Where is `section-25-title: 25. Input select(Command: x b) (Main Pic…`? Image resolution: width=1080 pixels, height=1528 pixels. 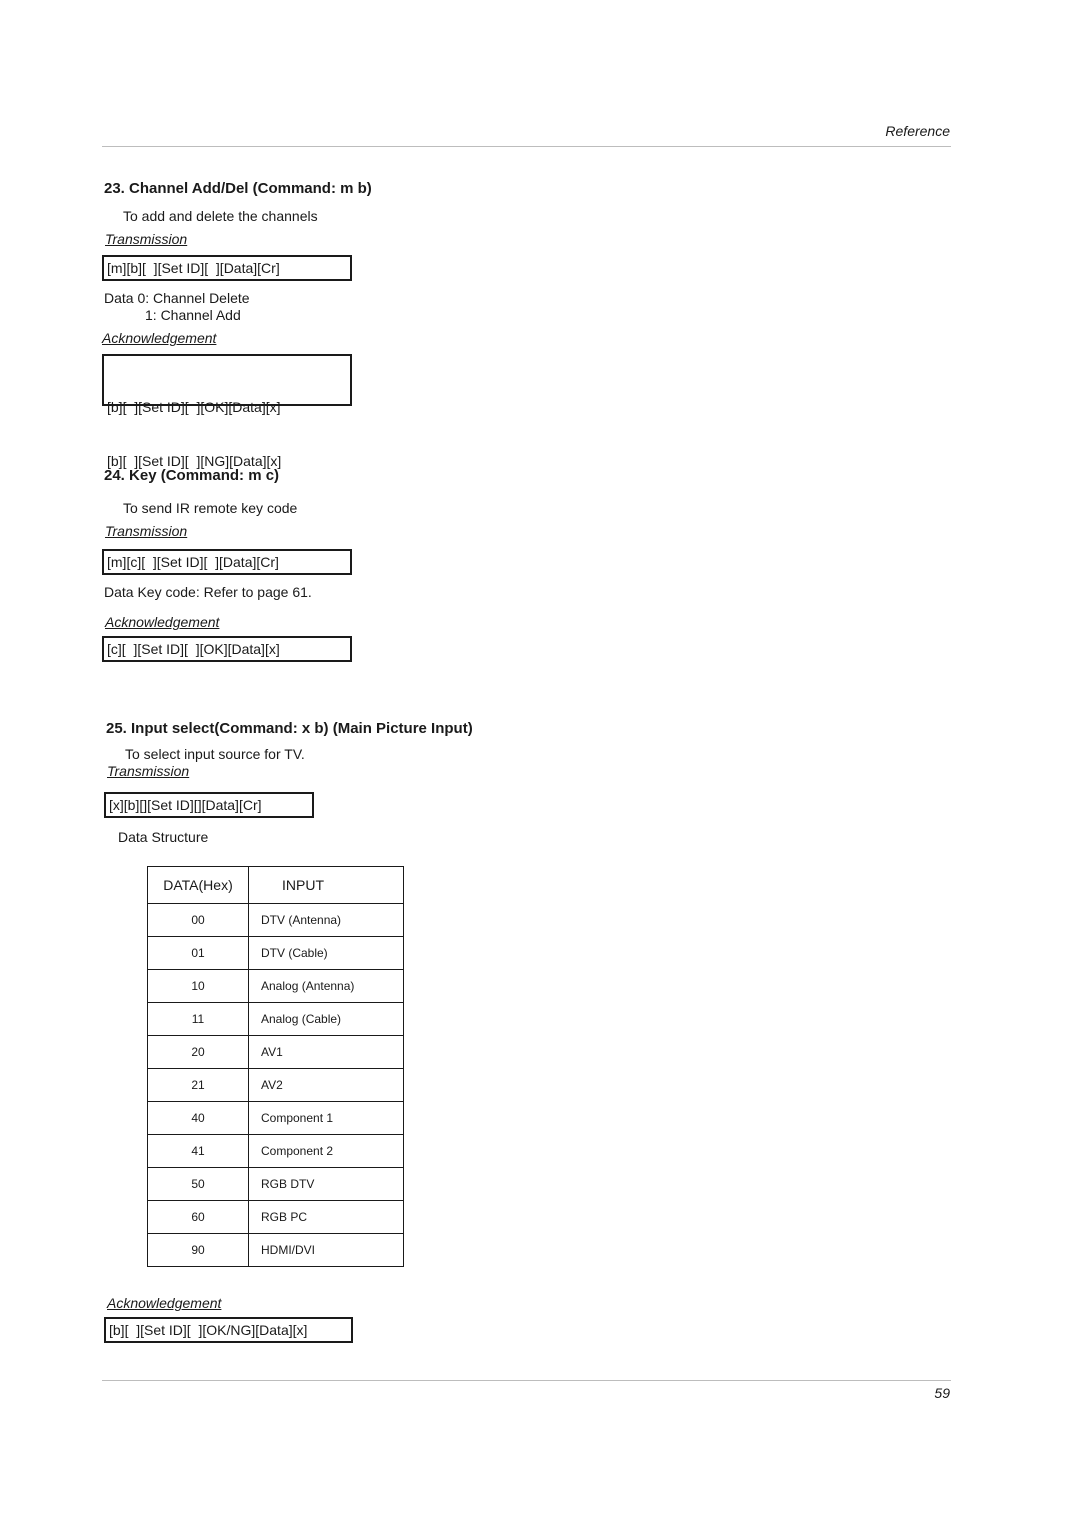 section-25-title: 25. Input select(Command: x b) (Main Pic… is located at coordinates (289, 728).